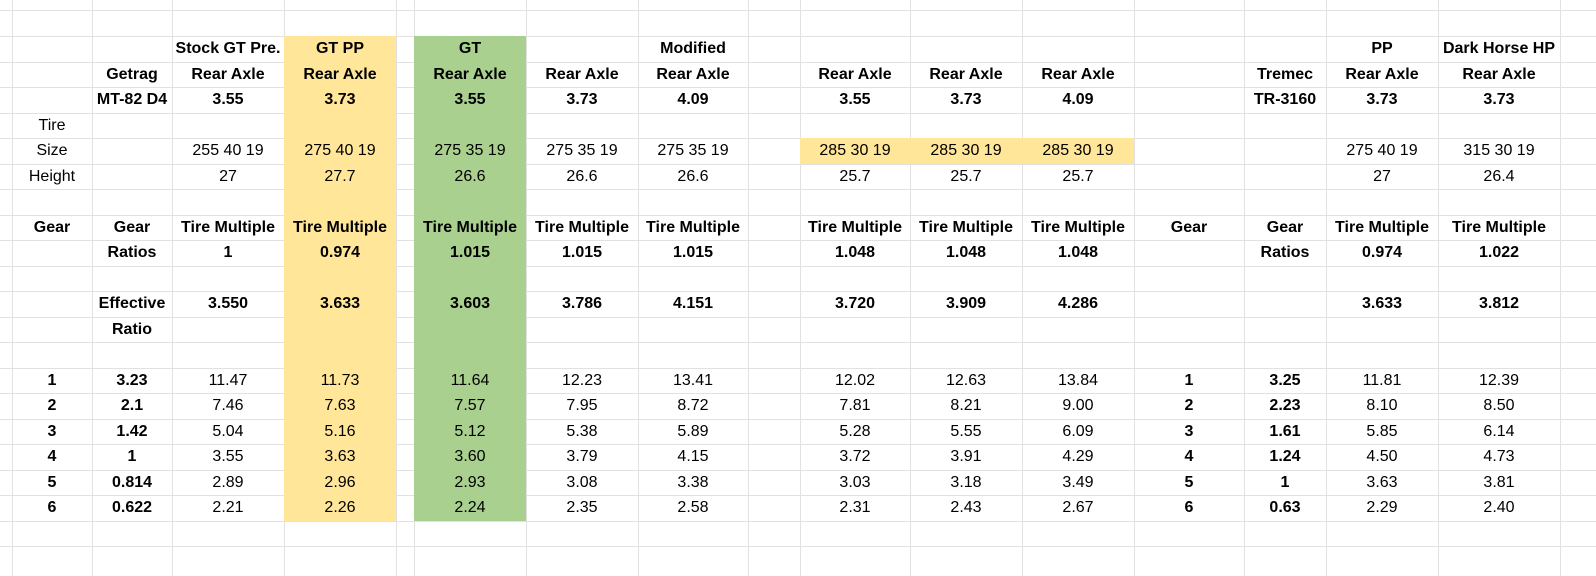  Describe the element at coordinates (132, 100) in the screenshot. I see `cell: MT-82 D4` at that location.